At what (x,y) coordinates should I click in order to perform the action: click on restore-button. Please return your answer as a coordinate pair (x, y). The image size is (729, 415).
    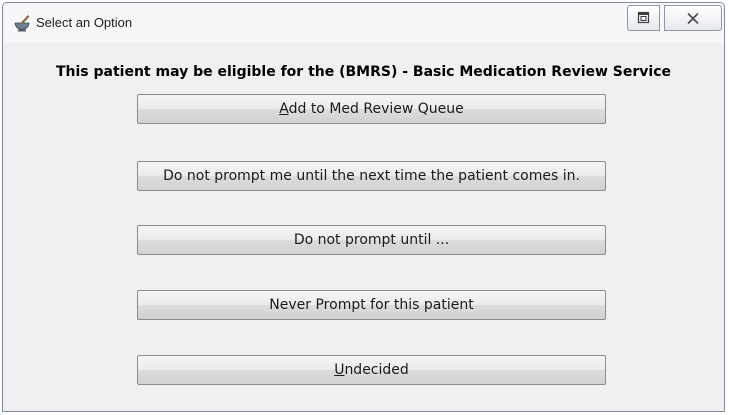
    Looking at the image, I should click on (643, 18).